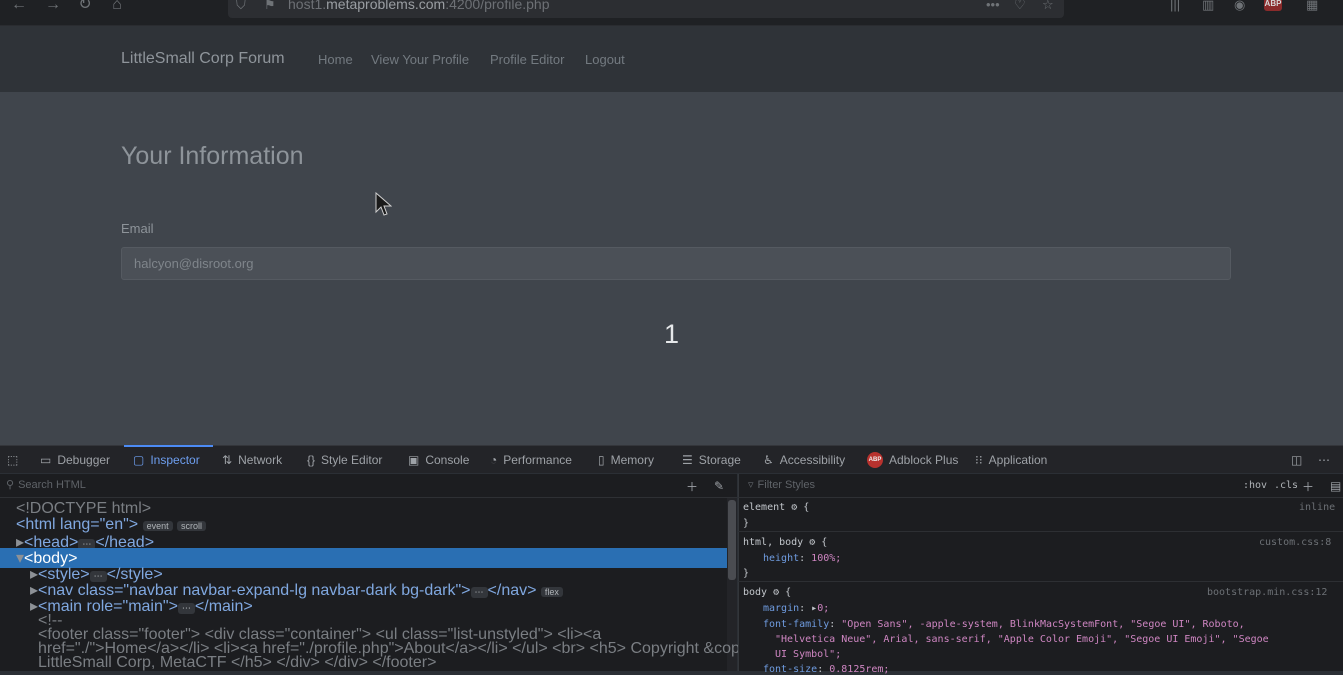 The image size is (1343, 675). I want to click on nav-profile-editor-link: Profile Editor, so click(527, 59).